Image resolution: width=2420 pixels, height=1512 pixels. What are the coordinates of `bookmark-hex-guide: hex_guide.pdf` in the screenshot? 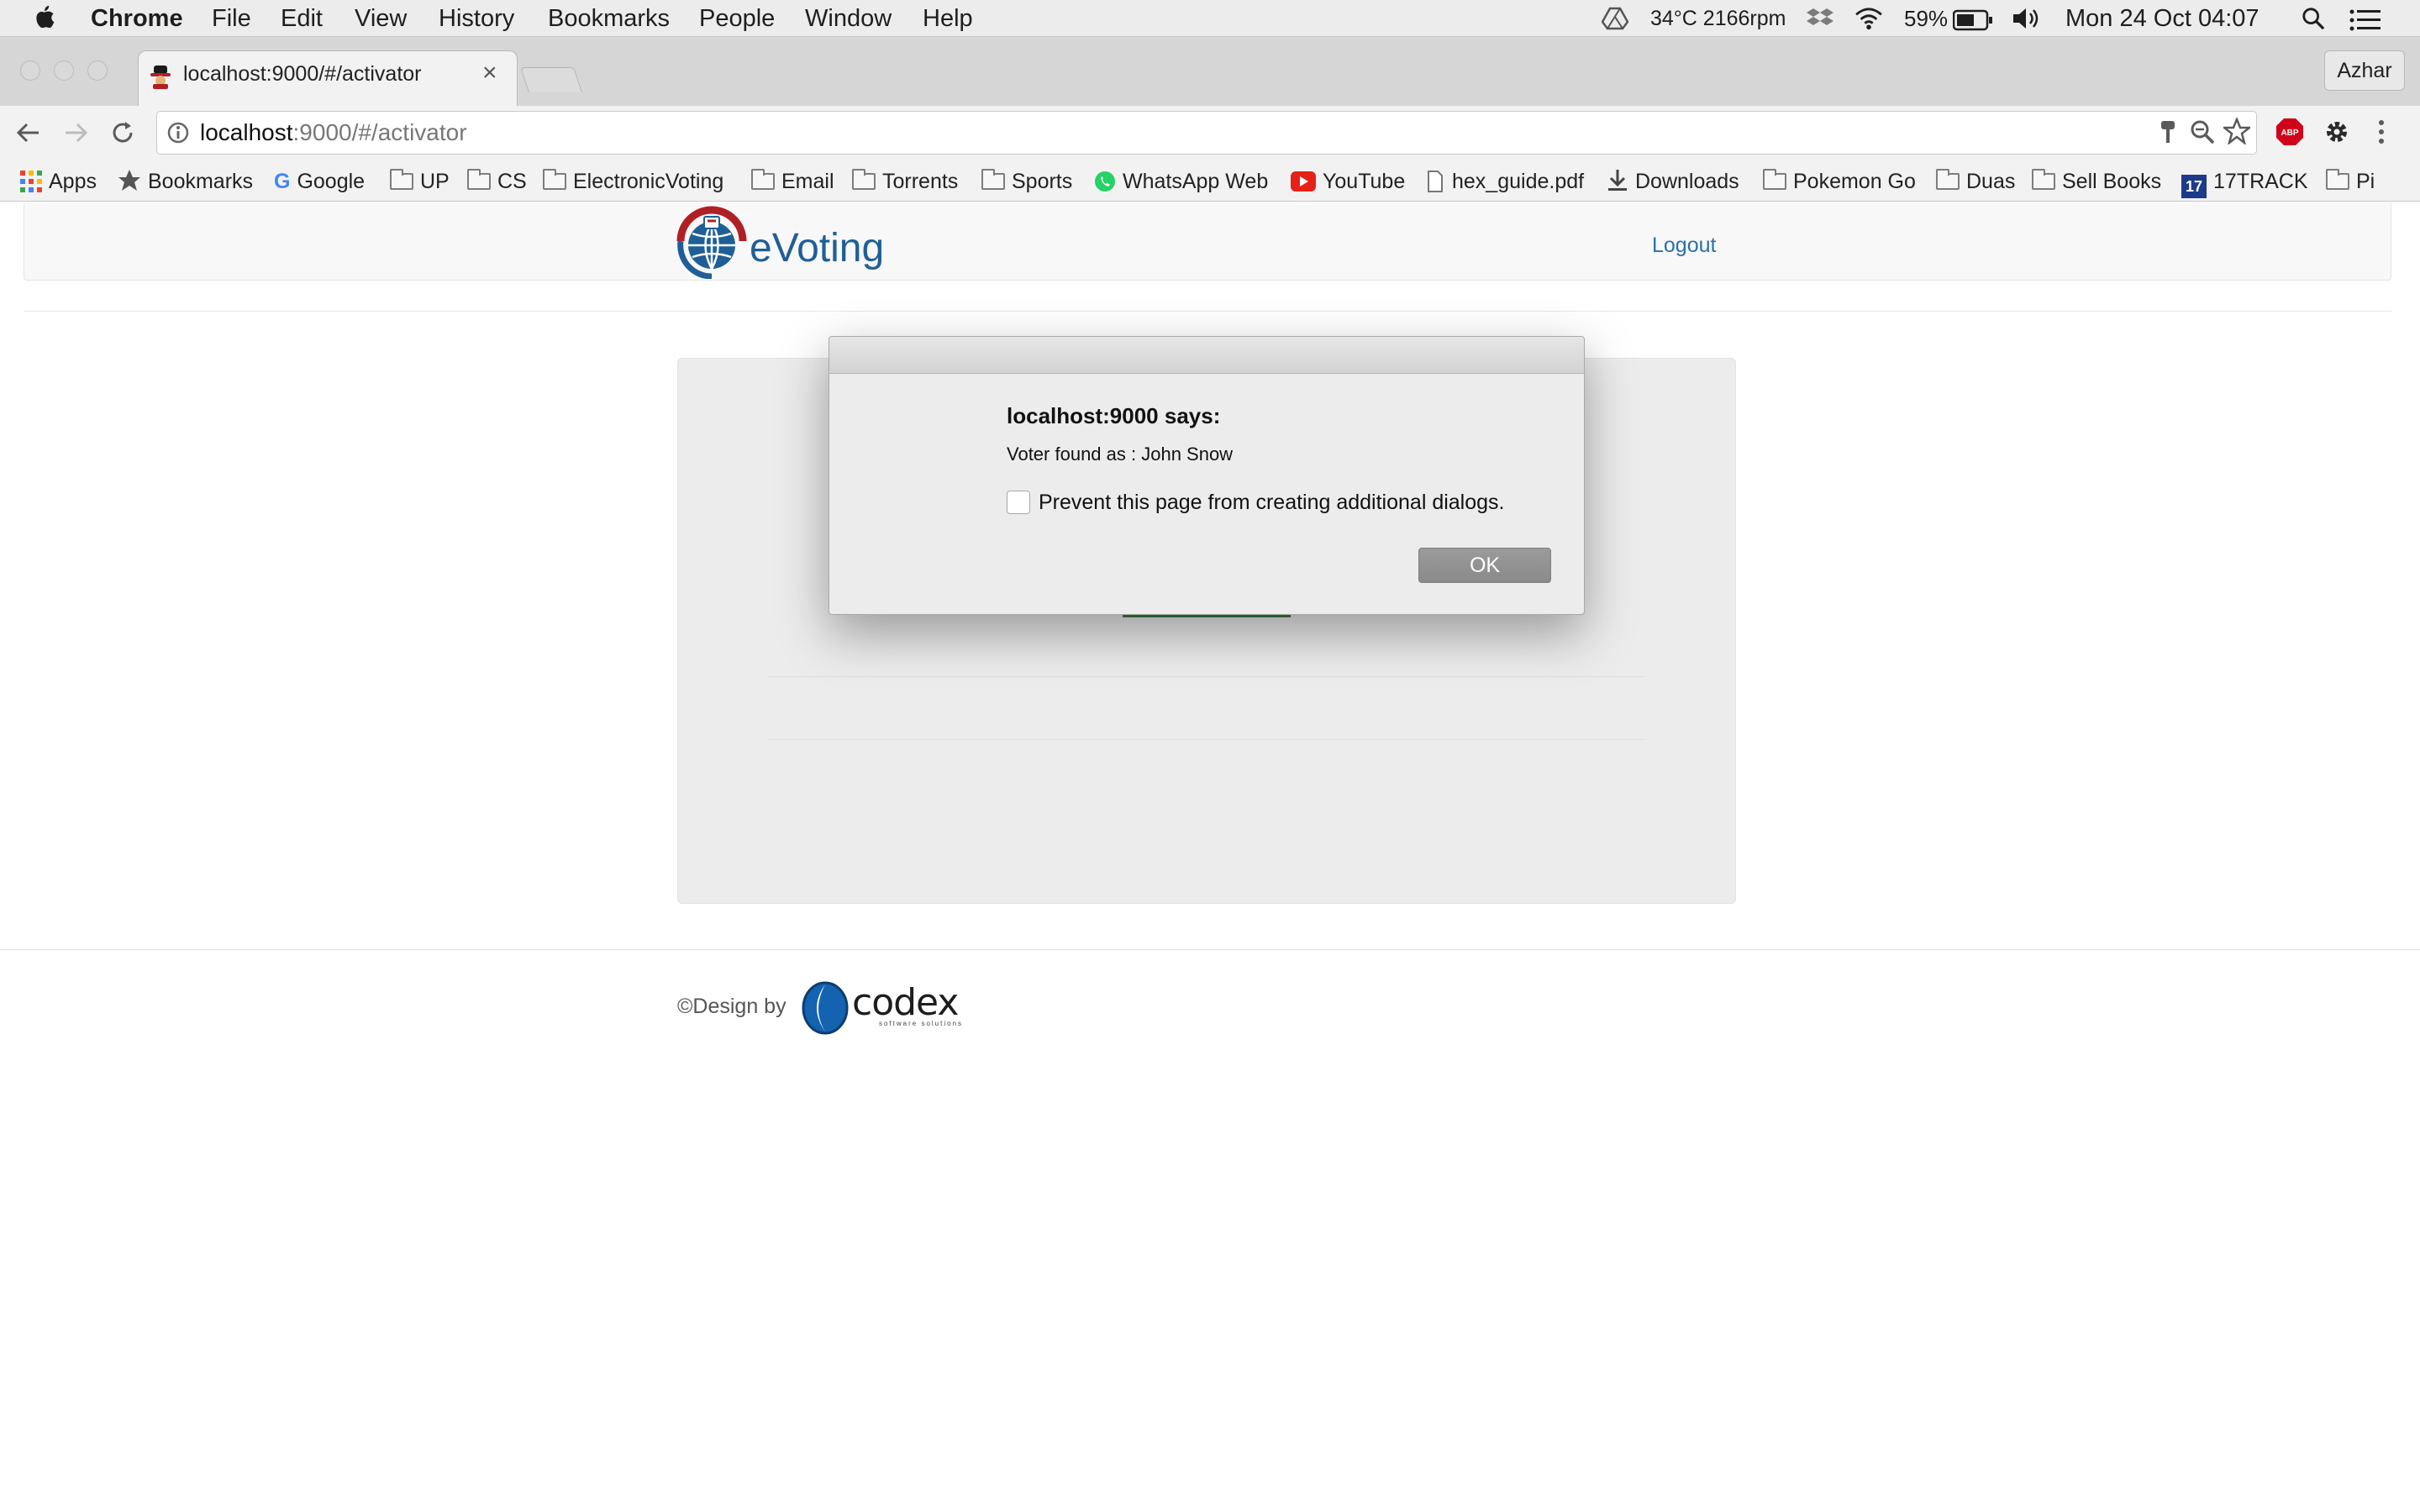 It's located at (1505, 181).